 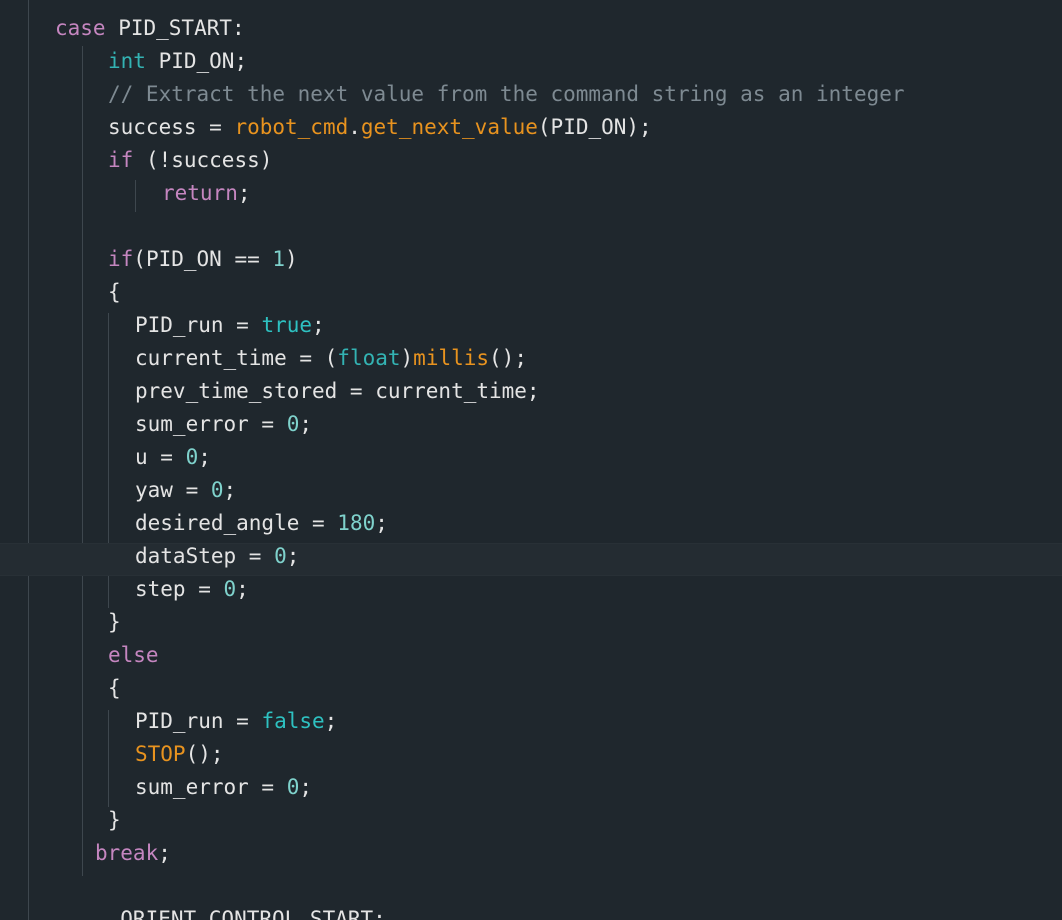 What do you see at coordinates (205, 556) in the screenshot?
I see `code-token: dataStep =` at bounding box center [205, 556].